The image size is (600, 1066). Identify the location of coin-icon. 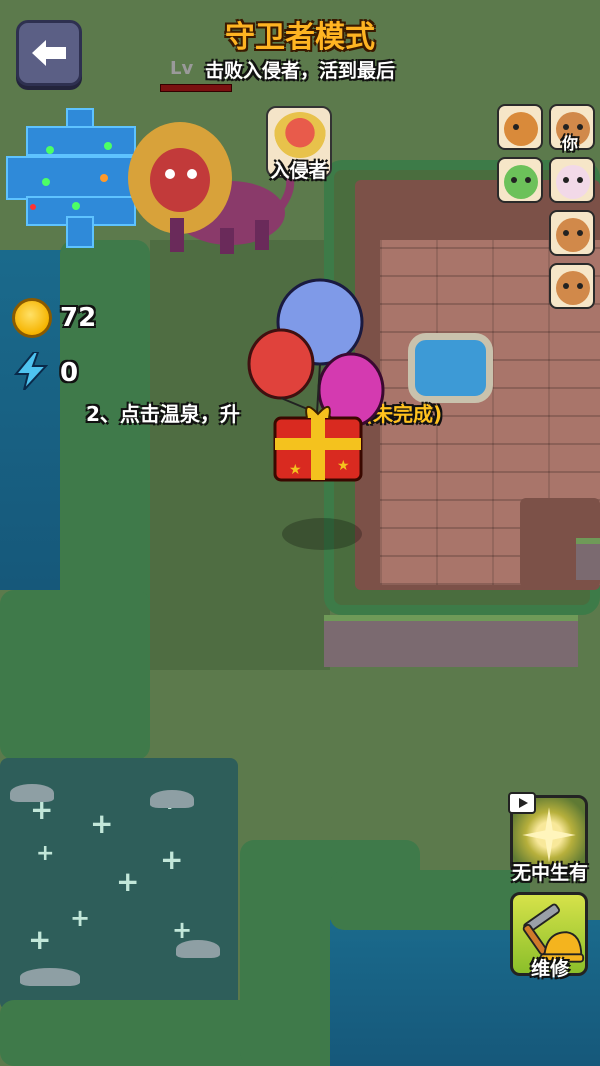
(32, 318).